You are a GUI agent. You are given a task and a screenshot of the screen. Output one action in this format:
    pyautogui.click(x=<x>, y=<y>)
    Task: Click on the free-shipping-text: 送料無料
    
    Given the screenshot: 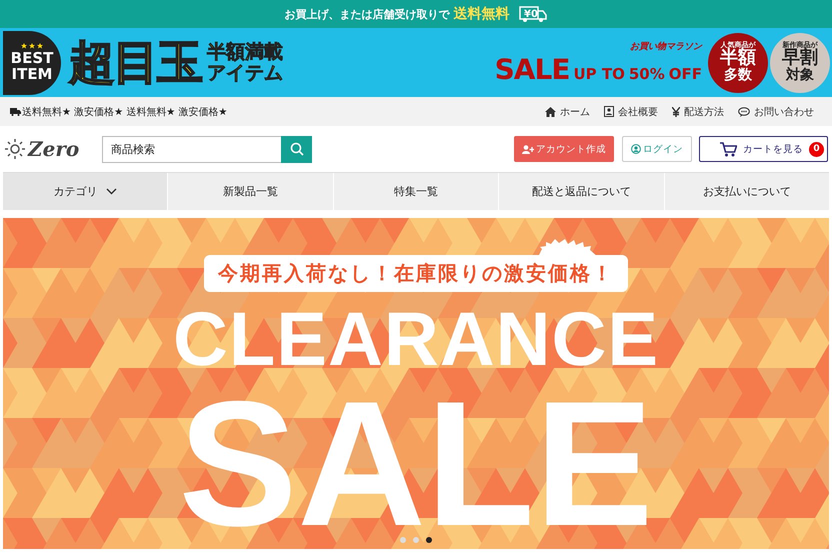 What is the action you would take?
    pyautogui.click(x=482, y=14)
    